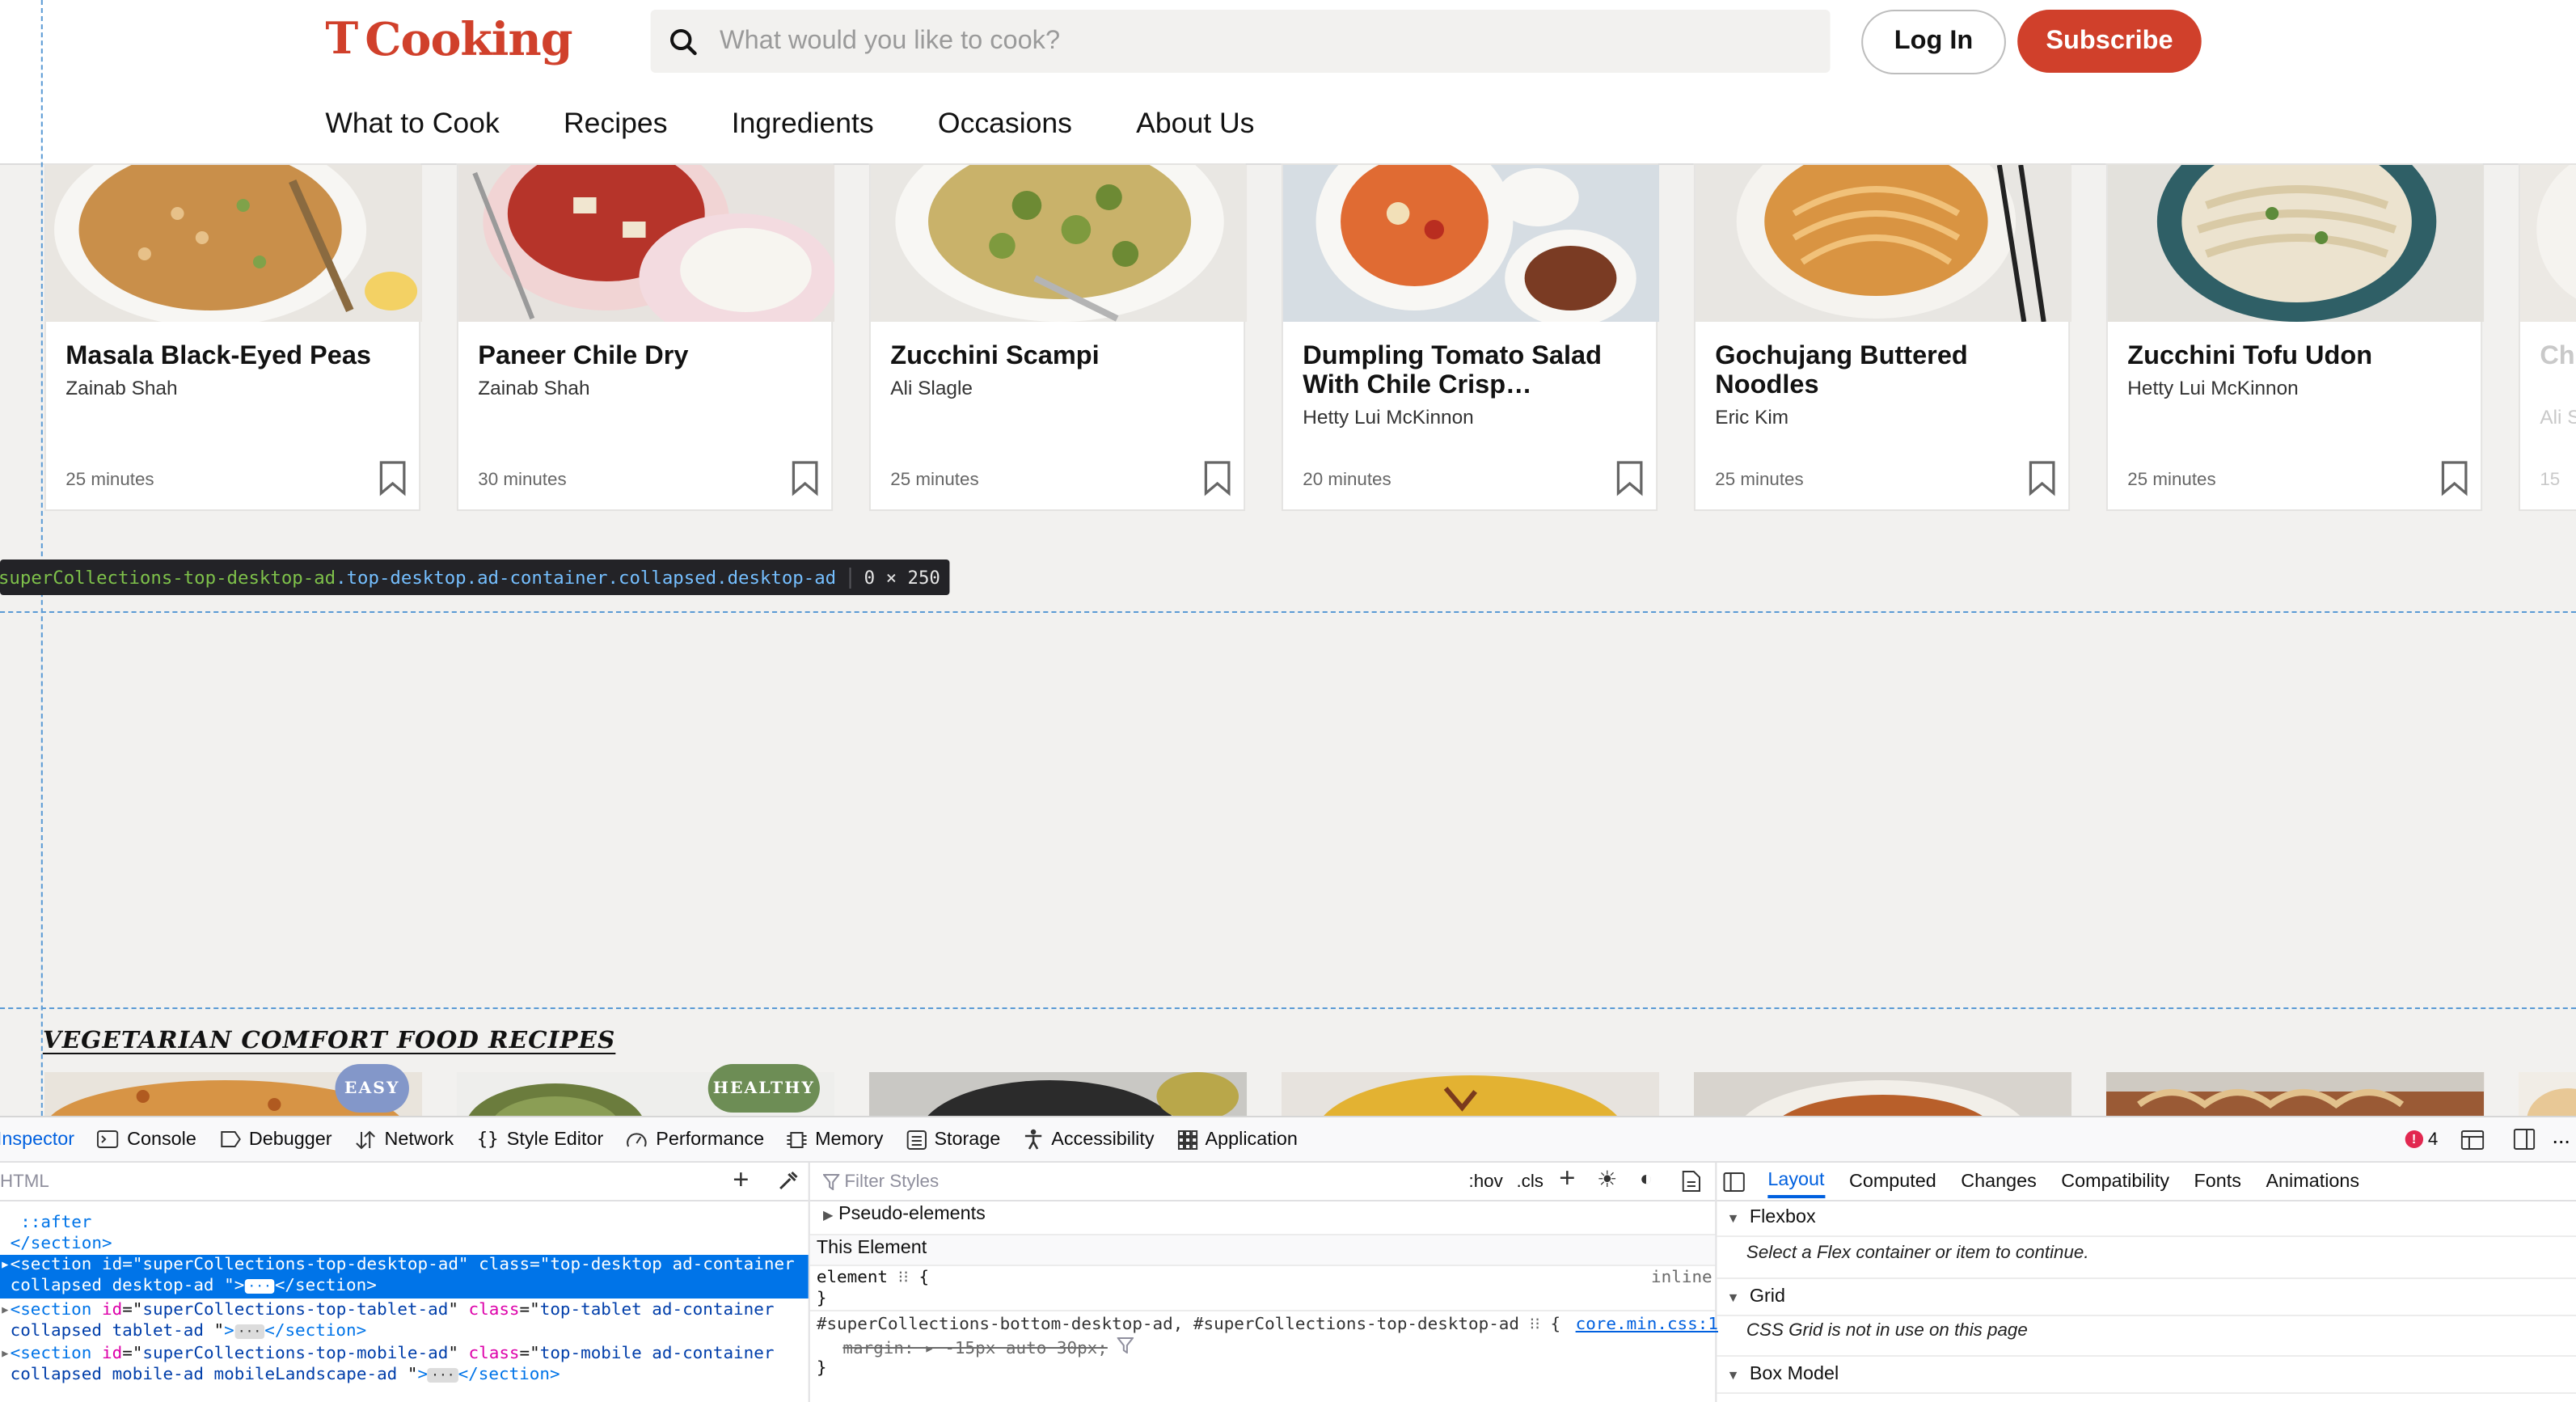 Image resolution: width=2576 pixels, height=1402 pixels. What do you see at coordinates (2558, 358) in the screenshot?
I see `recipe-title: Ch Ba` at bounding box center [2558, 358].